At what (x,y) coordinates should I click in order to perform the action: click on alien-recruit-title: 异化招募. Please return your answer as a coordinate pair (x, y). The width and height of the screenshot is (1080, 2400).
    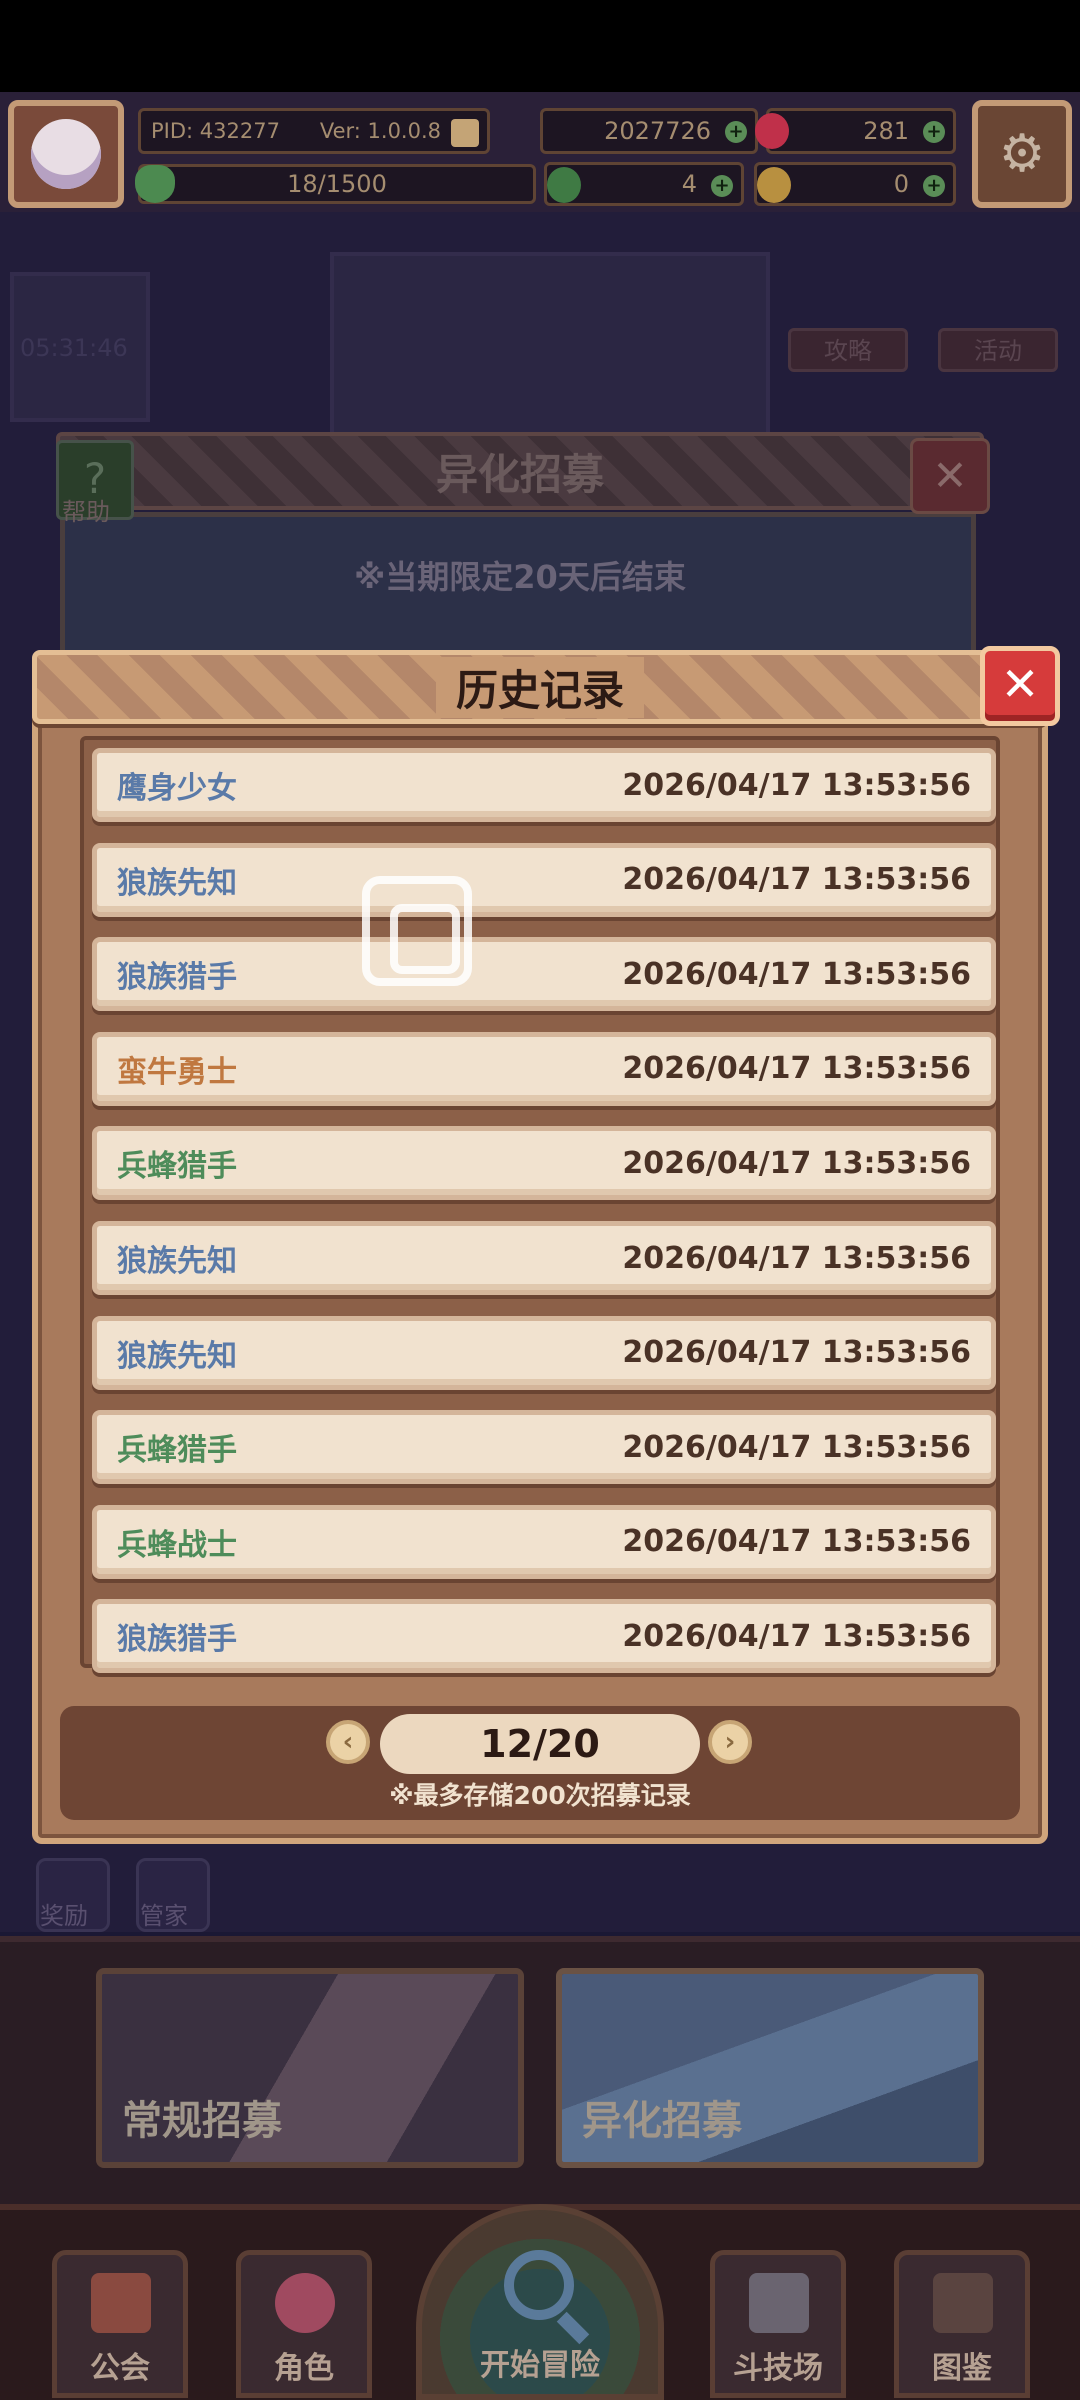
    Looking at the image, I should click on (519, 474).